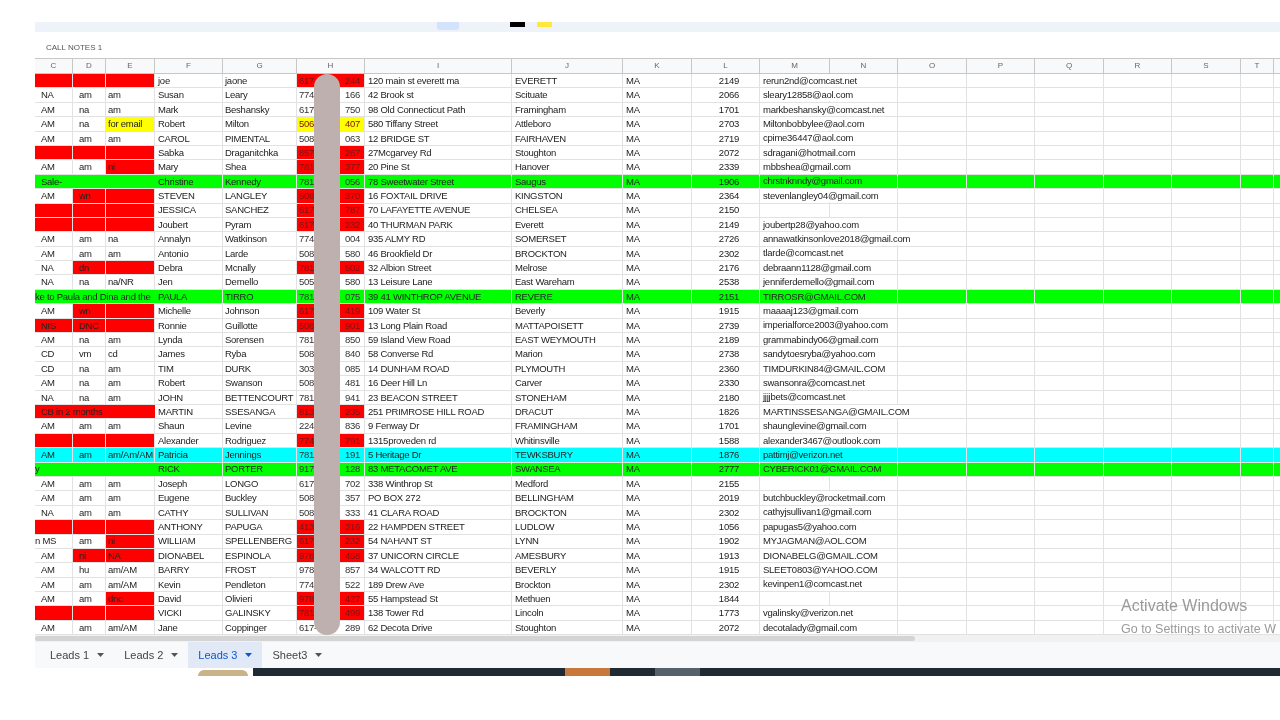 The width and height of the screenshot is (1280, 720). What do you see at coordinates (1206, 66) in the screenshot?
I see `column-header: S` at bounding box center [1206, 66].